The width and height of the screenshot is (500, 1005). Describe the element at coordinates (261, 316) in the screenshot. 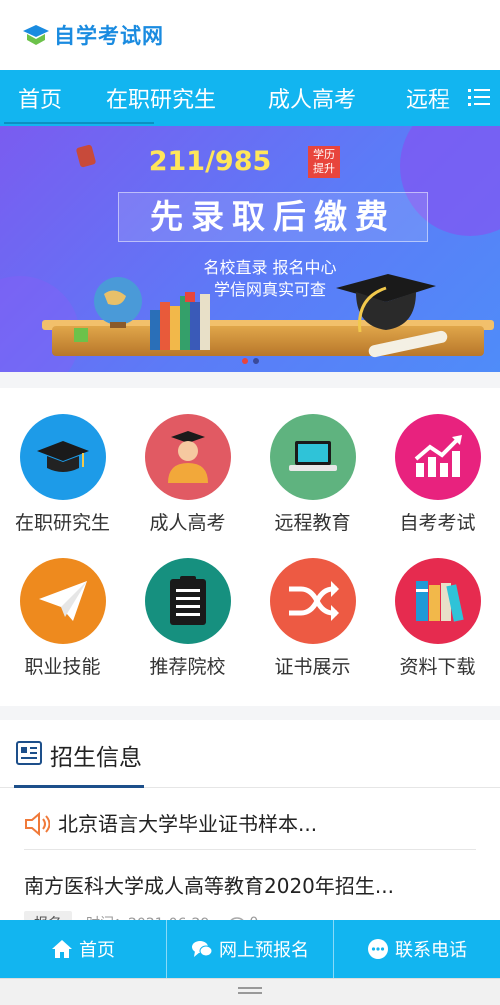

I see `banner-illustration` at that location.